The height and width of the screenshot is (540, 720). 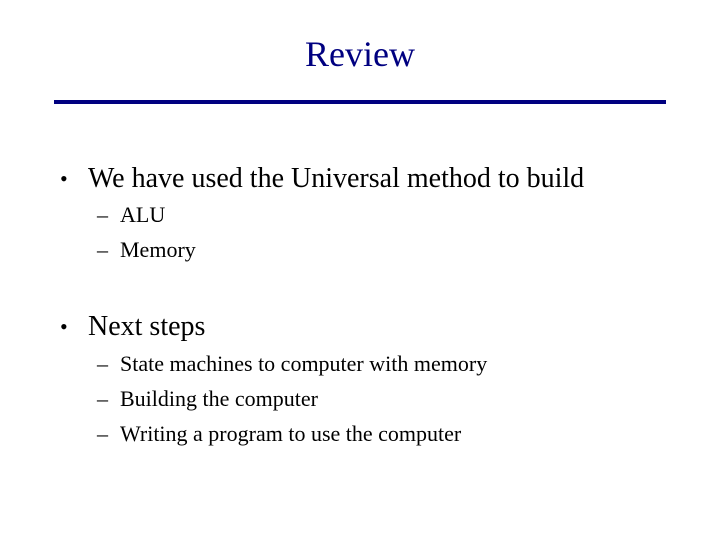 I want to click on slide-title: Review, so click(x=360, y=54).